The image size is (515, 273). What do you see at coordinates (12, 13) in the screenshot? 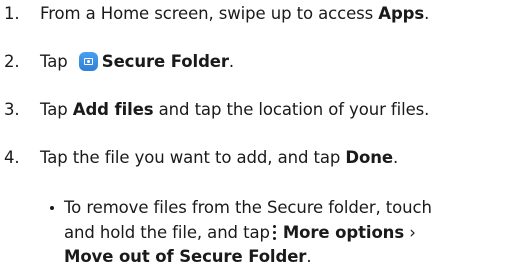
I see `step-number: 1.` at bounding box center [12, 13].